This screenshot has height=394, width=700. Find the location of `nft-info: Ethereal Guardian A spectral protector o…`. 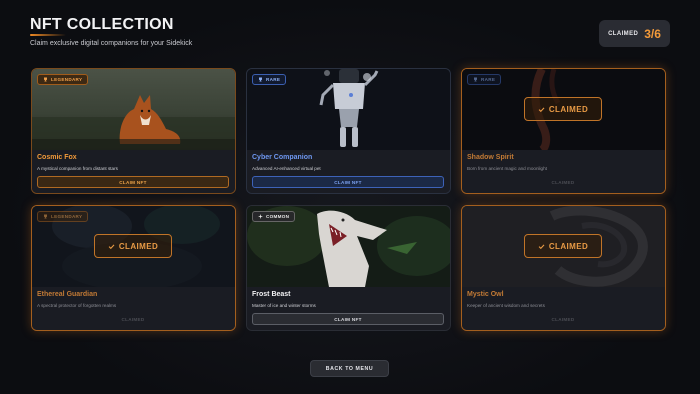

nft-info: Ethereal Guardian A spectral protector o… is located at coordinates (133, 308).